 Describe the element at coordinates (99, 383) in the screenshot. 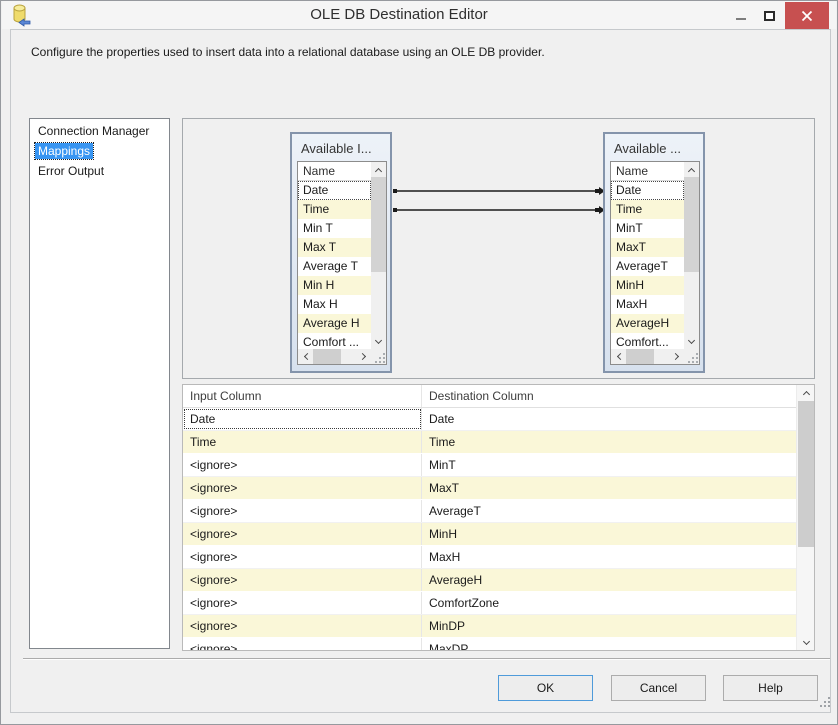

I see `pages-listbox: Connection Manager Mappings Error Output` at that location.